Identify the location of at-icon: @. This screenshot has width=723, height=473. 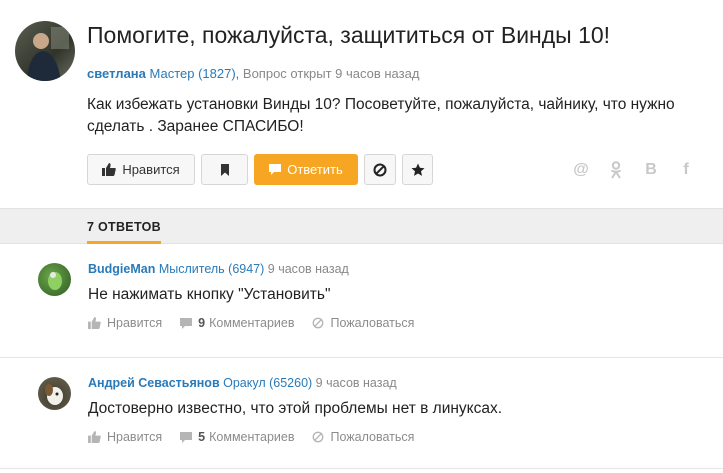
(581, 170).